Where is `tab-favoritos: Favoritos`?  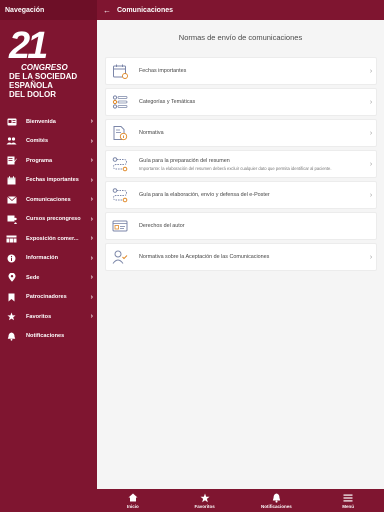
tab-favoritos: Favoritos is located at coordinates (205, 500).